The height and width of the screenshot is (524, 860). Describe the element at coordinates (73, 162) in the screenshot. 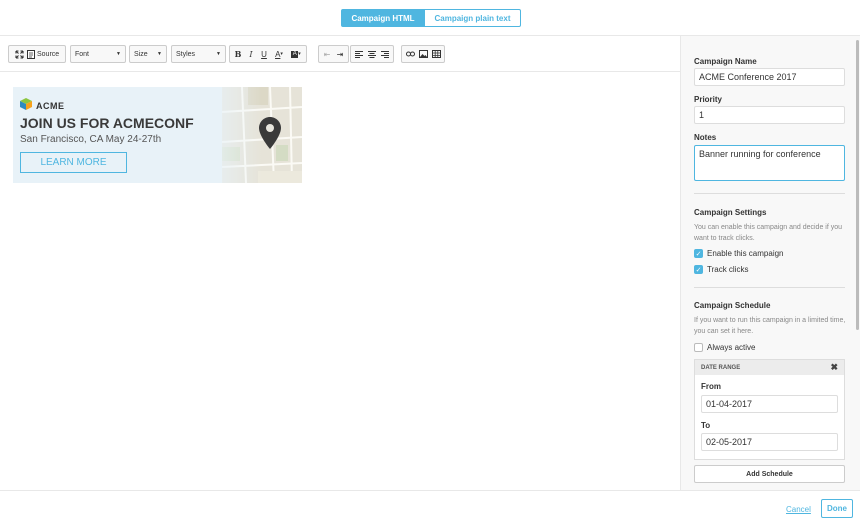

I see `learn-more-button: LEARN MORE` at that location.